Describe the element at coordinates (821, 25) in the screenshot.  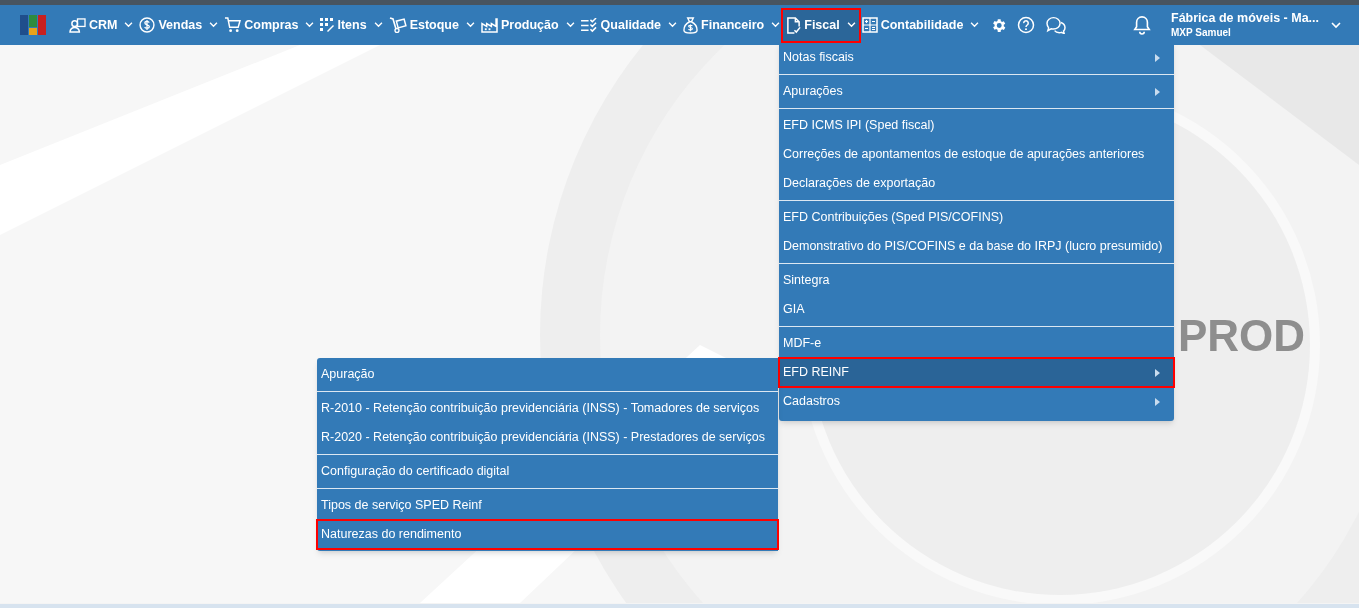
I see `nav-menu-item: Fiscal` at that location.